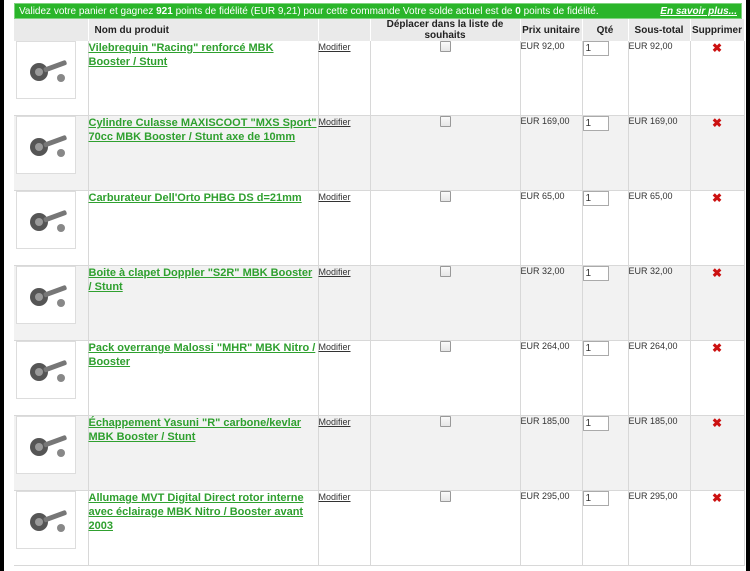  I want to click on col-delete: Supprimer, so click(717, 30).